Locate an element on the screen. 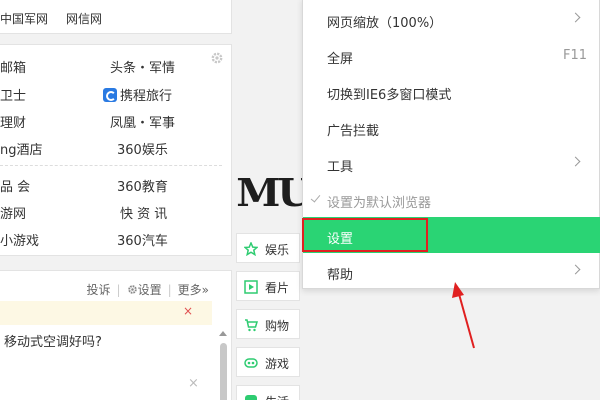 The image size is (600, 400). category-entertainment: 娱乐 is located at coordinates (268, 248).